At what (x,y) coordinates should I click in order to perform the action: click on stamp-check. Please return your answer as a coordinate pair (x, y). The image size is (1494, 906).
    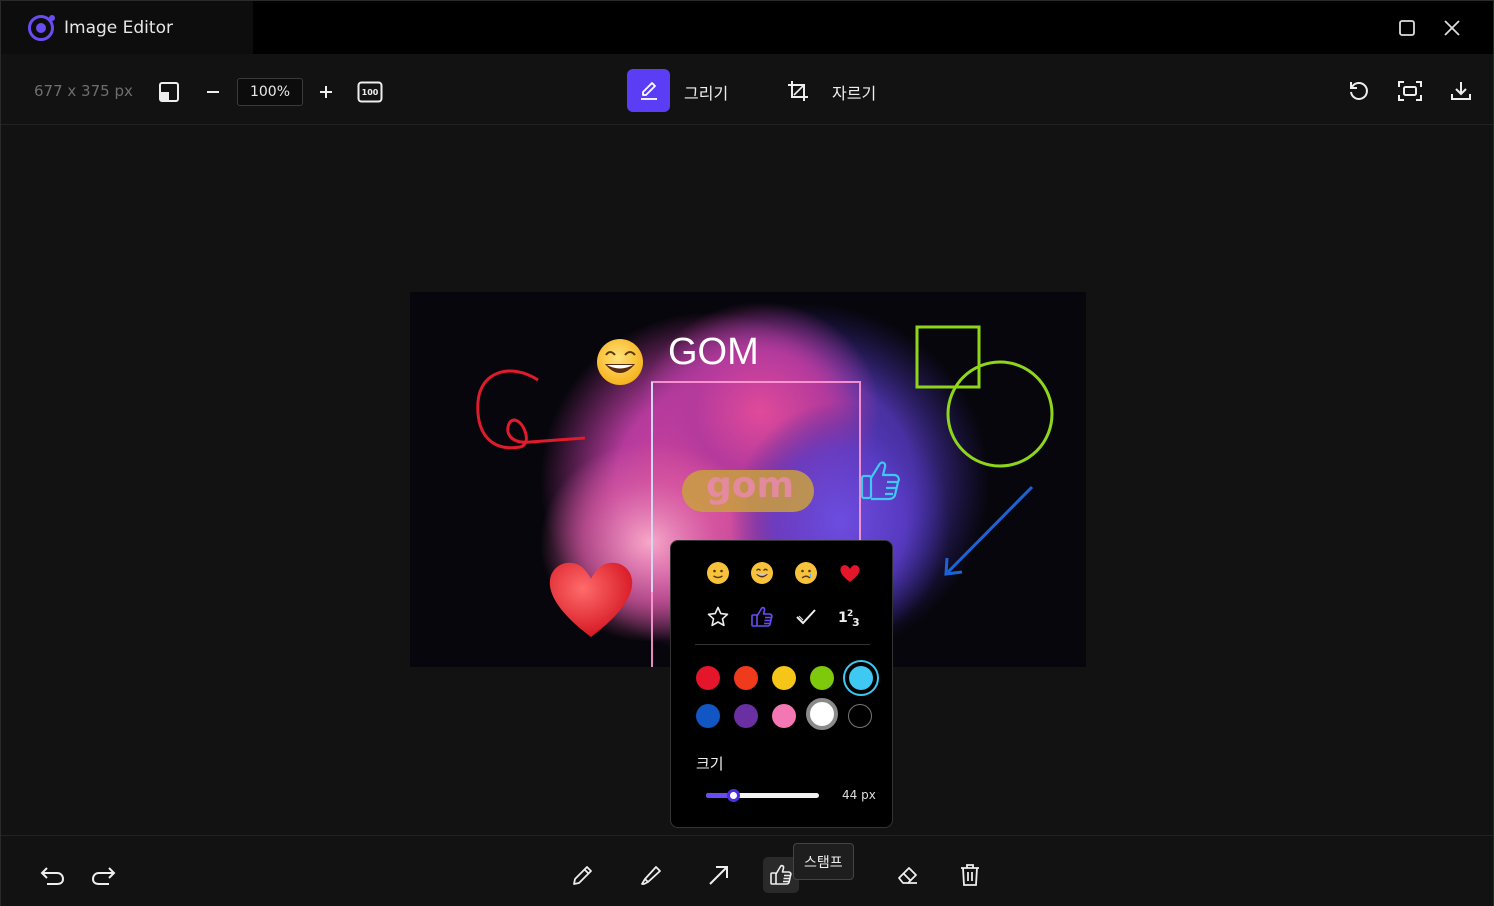
    Looking at the image, I should click on (806, 617).